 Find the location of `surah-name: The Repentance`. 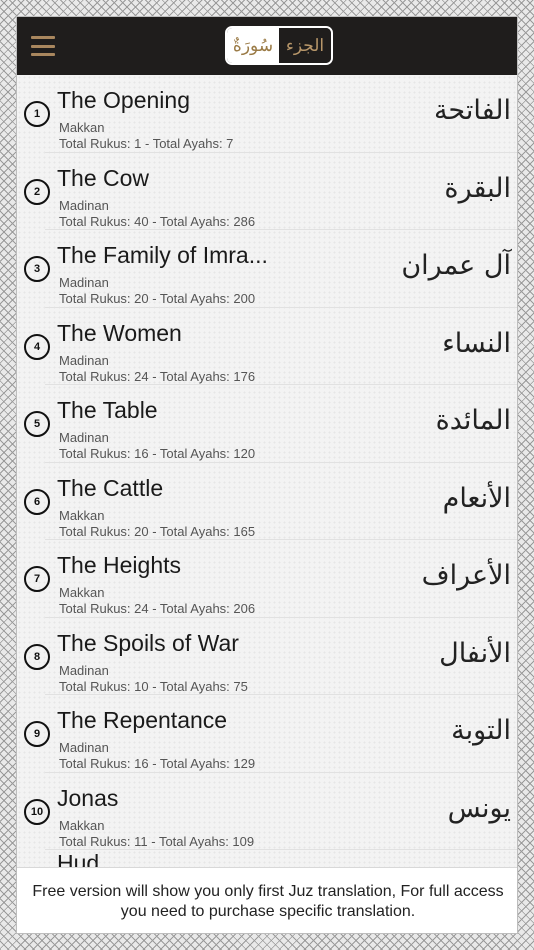

surah-name: The Repentance is located at coordinates (142, 720).